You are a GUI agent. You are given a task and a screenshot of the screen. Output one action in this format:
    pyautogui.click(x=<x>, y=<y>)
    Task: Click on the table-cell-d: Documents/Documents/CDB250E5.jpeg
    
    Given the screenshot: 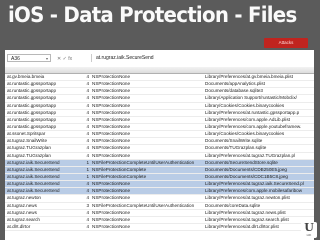 What is the action you would take?
    pyautogui.click(x=259, y=170)
    